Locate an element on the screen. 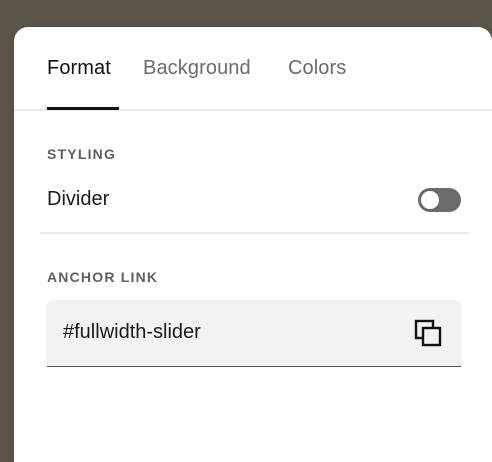  section-divider is located at coordinates (254, 233).